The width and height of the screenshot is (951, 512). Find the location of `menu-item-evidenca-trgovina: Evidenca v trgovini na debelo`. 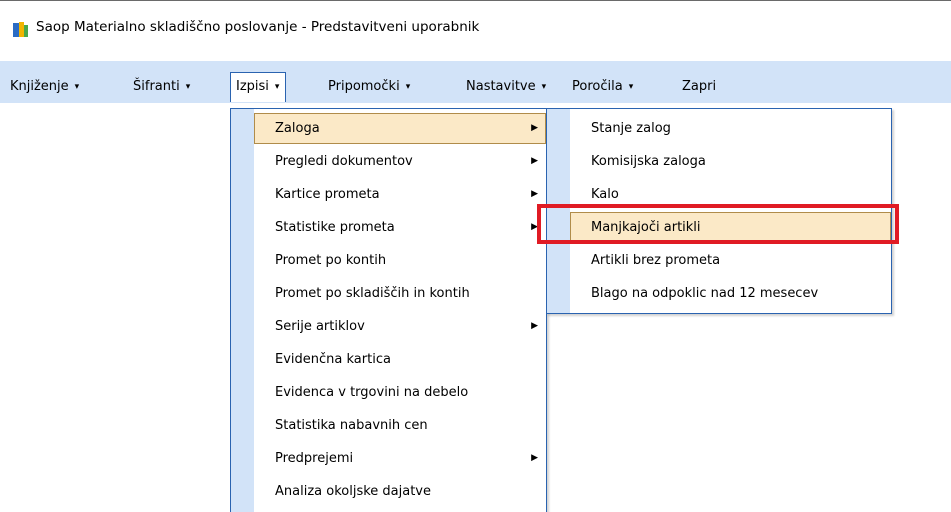

menu-item-evidenca-trgovina: Evidenca v trgovini na debelo is located at coordinates (400, 392).